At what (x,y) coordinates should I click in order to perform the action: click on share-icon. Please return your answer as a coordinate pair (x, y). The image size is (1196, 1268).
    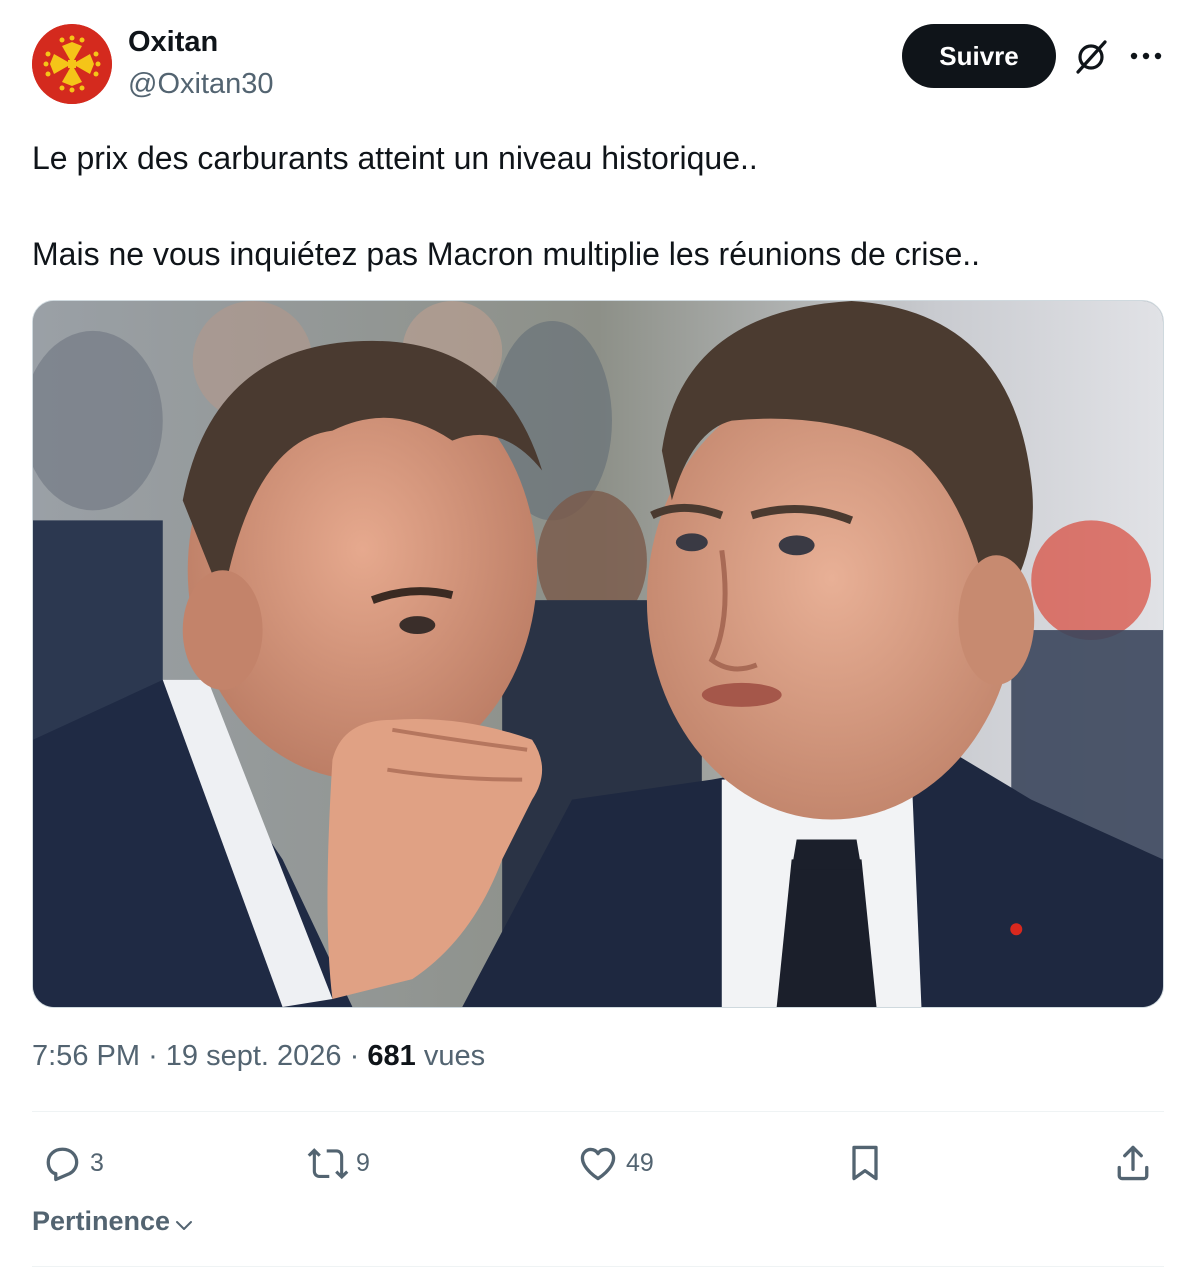
    Looking at the image, I should click on (1133, 1163).